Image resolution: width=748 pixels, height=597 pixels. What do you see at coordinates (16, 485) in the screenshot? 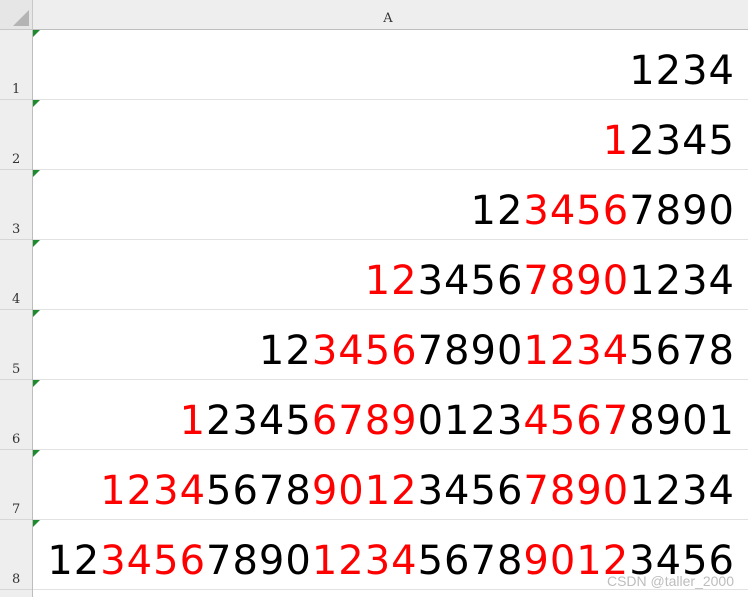
I see `row-header-7: 7` at bounding box center [16, 485].